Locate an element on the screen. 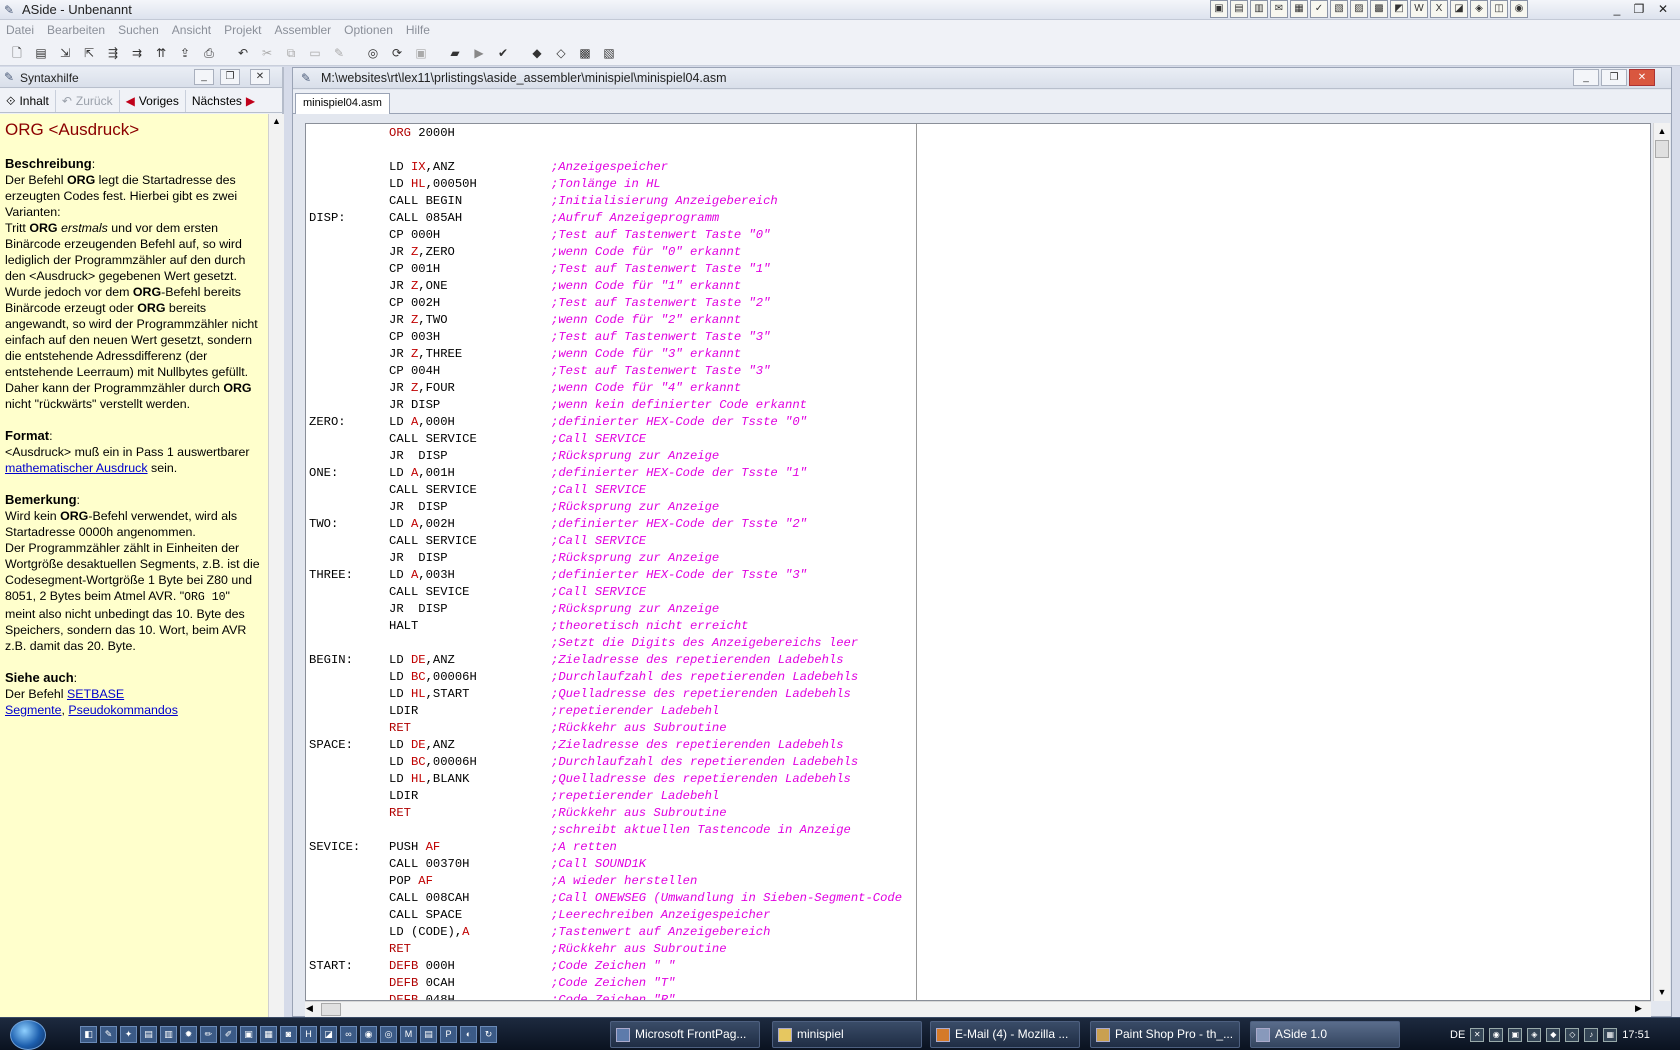  menu-ansicht: Ansicht is located at coordinates (195, 30).